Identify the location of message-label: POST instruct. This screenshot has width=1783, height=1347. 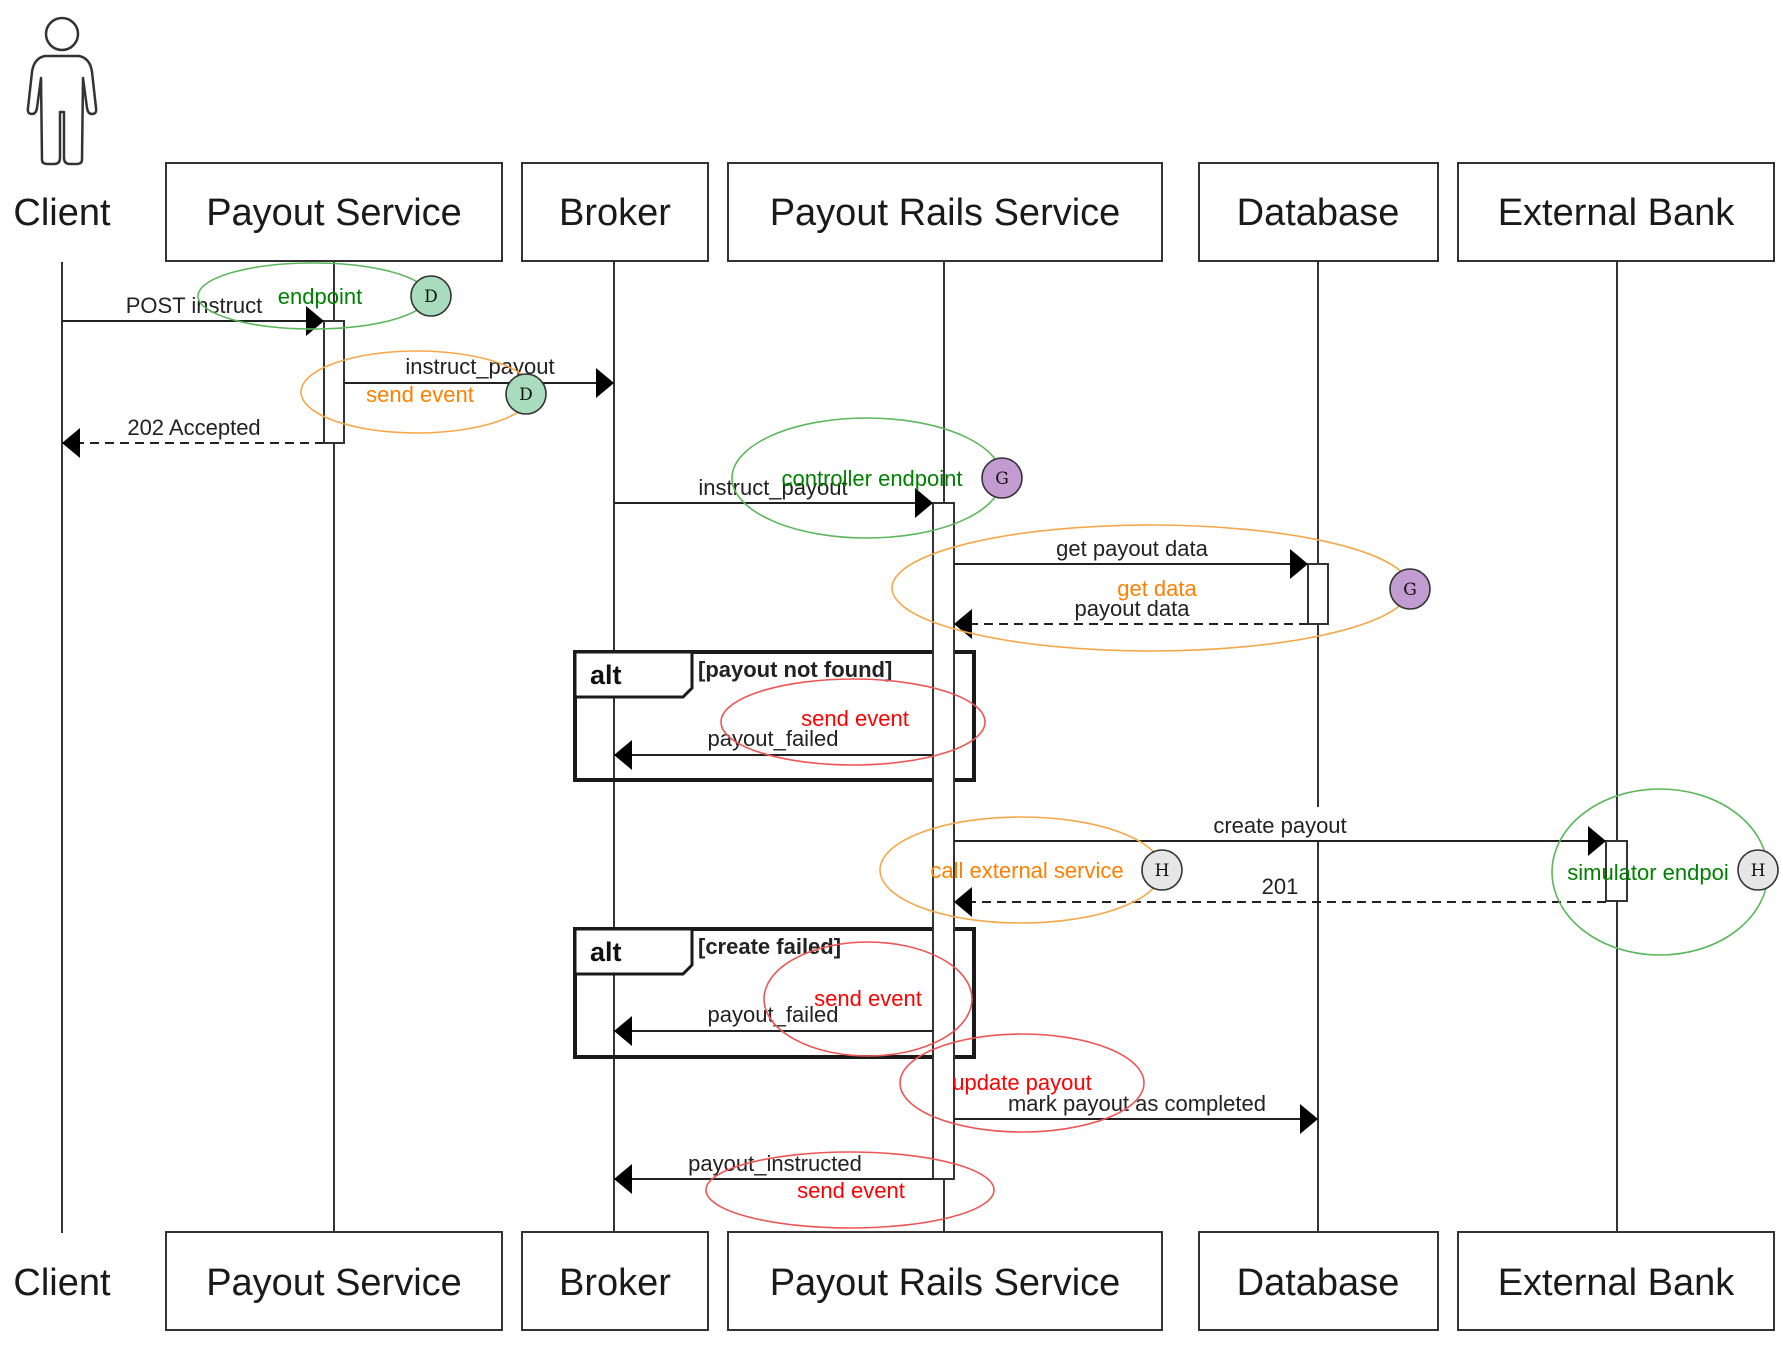
(194, 305).